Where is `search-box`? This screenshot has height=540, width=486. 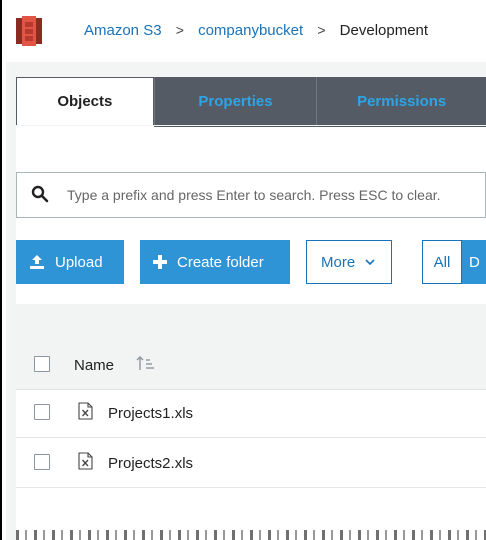 search-box is located at coordinates (251, 195).